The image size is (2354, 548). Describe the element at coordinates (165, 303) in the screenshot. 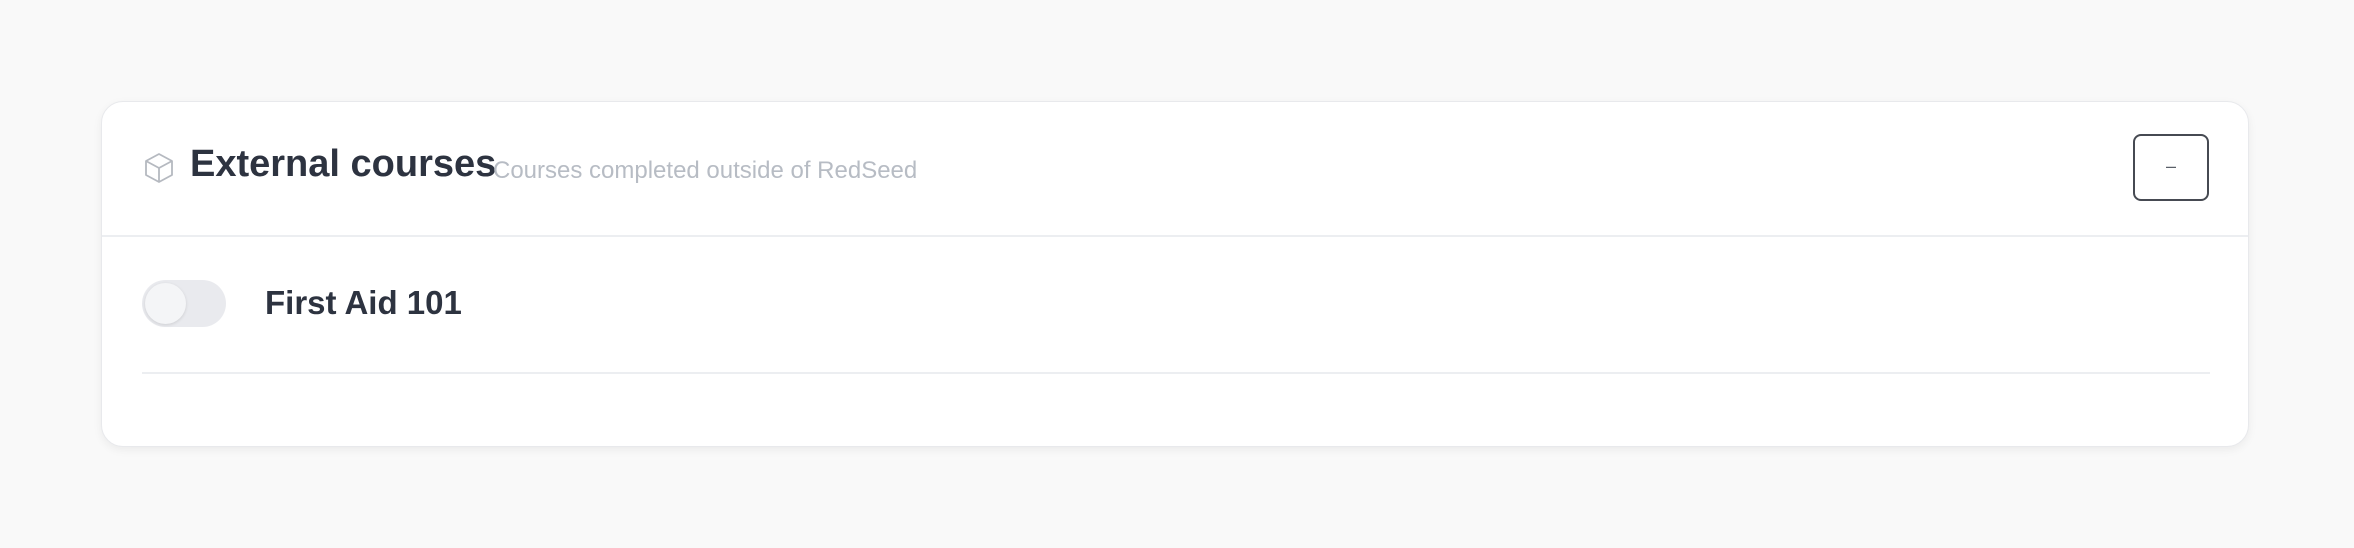

I see `toggle-knob` at that location.